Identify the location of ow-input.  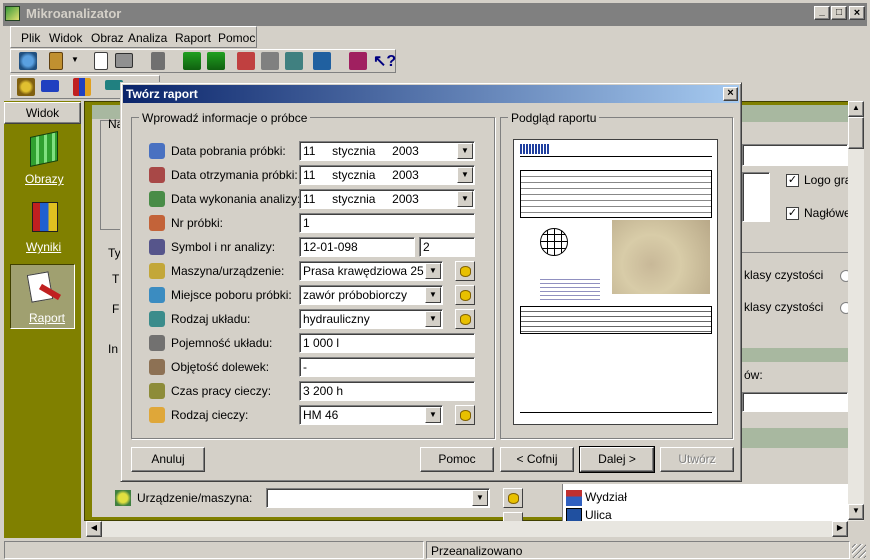
(795, 402).